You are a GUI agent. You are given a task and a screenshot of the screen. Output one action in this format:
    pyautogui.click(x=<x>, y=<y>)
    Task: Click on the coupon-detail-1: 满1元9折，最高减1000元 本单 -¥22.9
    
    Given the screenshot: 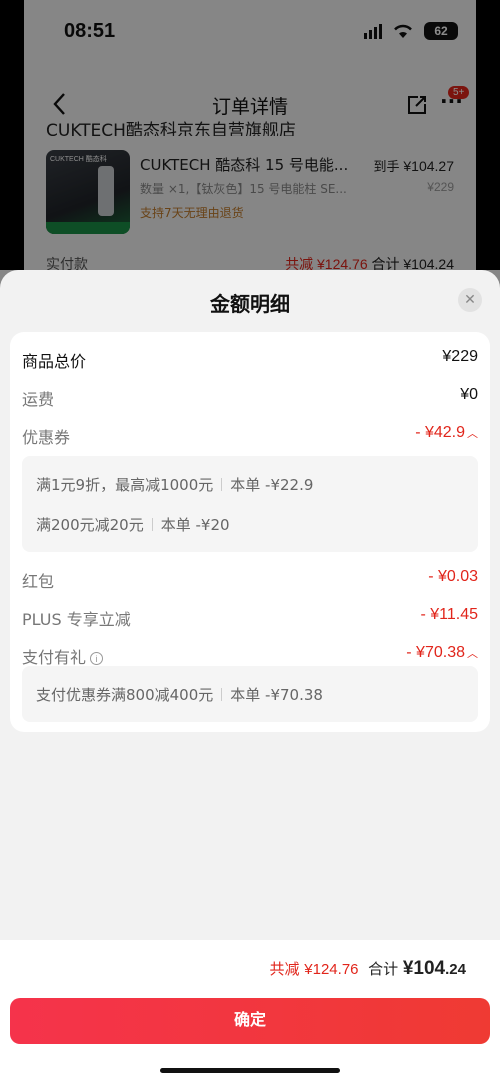 What is the action you would take?
    pyautogui.click(x=175, y=485)
    